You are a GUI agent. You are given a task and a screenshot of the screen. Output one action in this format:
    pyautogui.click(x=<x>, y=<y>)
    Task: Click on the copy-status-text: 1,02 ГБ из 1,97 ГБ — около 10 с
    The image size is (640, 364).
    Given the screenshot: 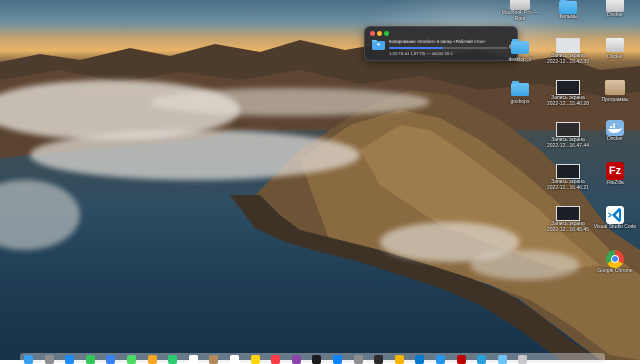 What is the action you would take?
    pyautogui.click(x=421, y=53)
    